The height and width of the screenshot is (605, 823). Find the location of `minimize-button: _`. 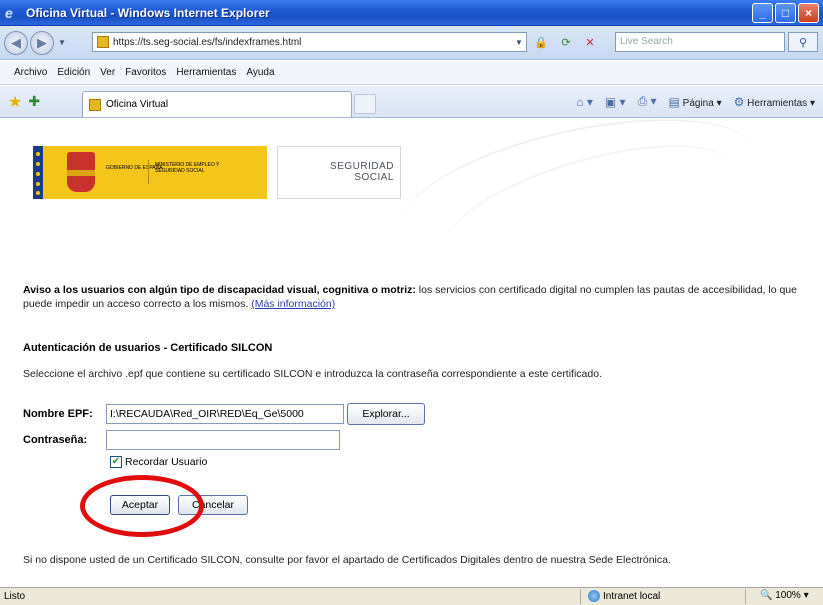

minimize-button: _ is located at coordinates (762, 13).